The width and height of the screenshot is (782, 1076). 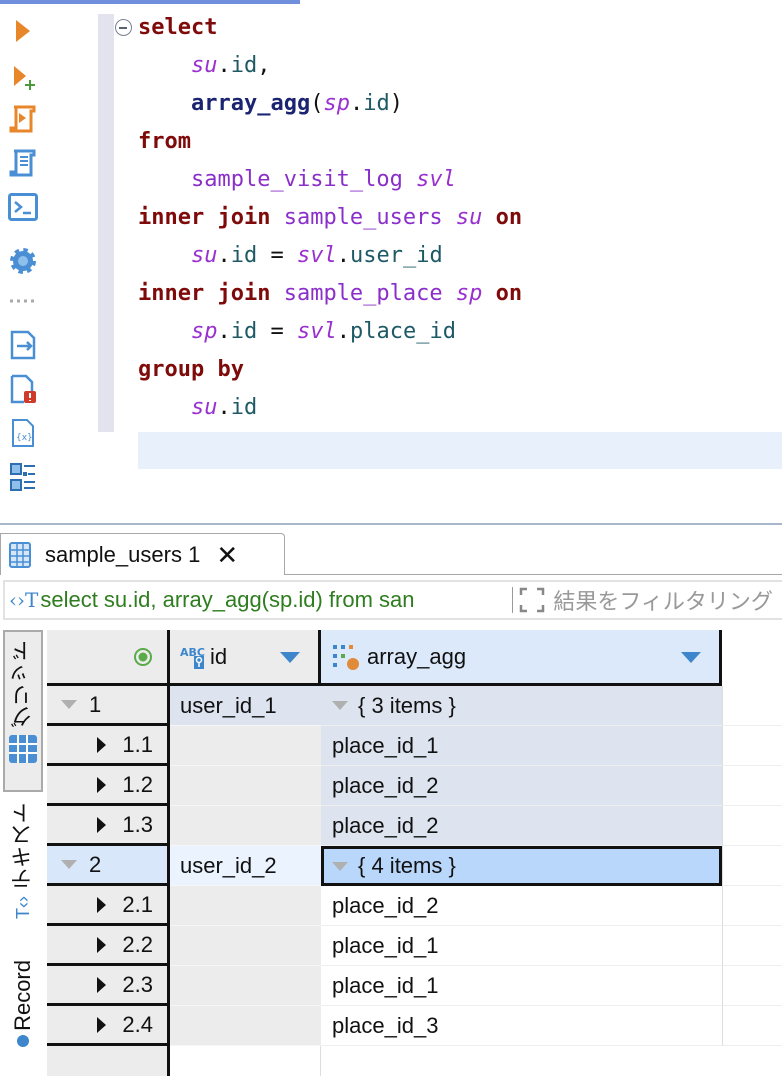 What do you see at coordinates (108, 986) in the screenshot?
I see `row-header: 2.3` at bounding box center [108, 986].